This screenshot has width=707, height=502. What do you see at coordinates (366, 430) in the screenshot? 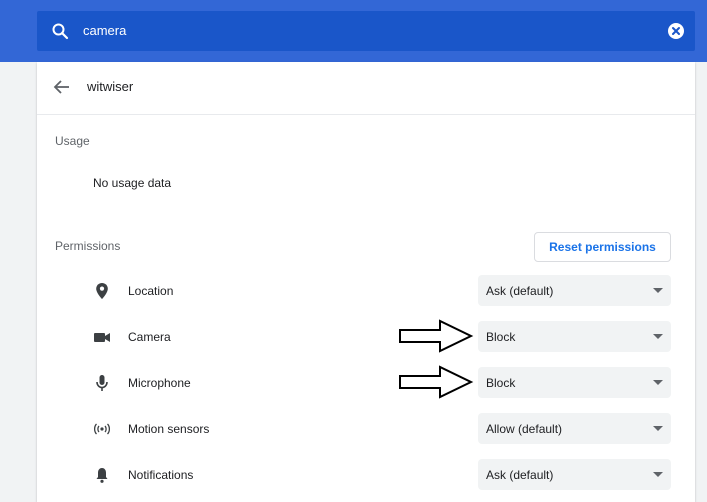
I see `permission-row-motion-sensors: Motion sensors Allow (default)` at bounding box center [366, 430].